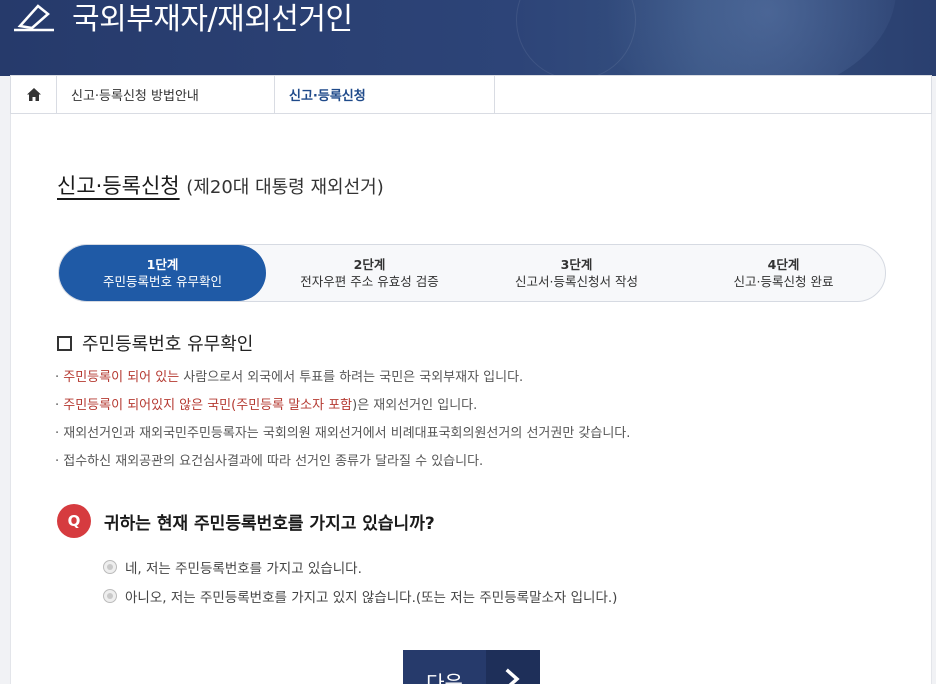  What do you see at coordinates (369, 281) in the screenshot?
I see `step-2-label: 전자우편 주소 유효성 검증` at bounding box center [369, 281].